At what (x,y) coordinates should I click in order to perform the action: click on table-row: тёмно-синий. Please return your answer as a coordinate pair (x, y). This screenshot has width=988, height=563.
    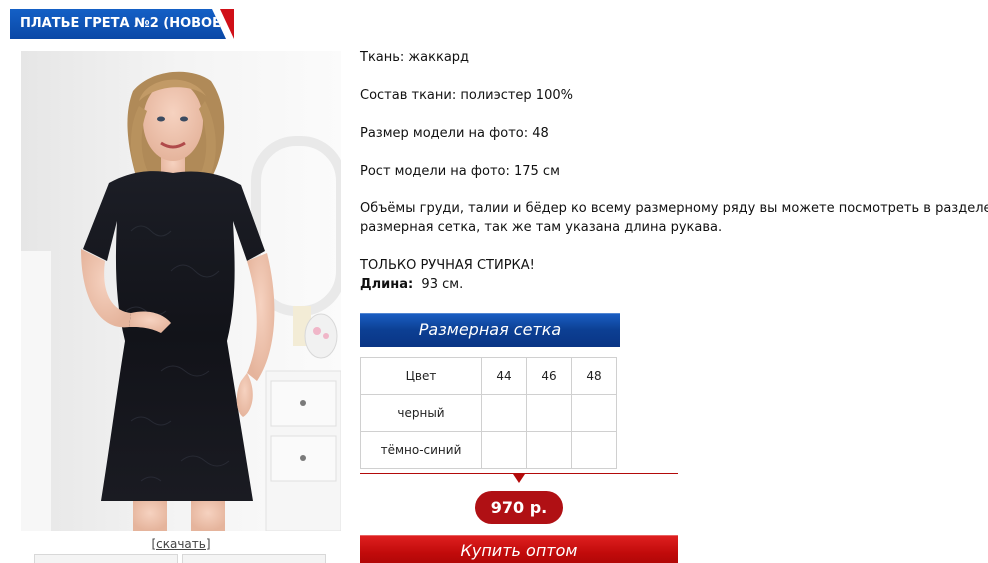
    Looking at the image, I should click on (488, 450).